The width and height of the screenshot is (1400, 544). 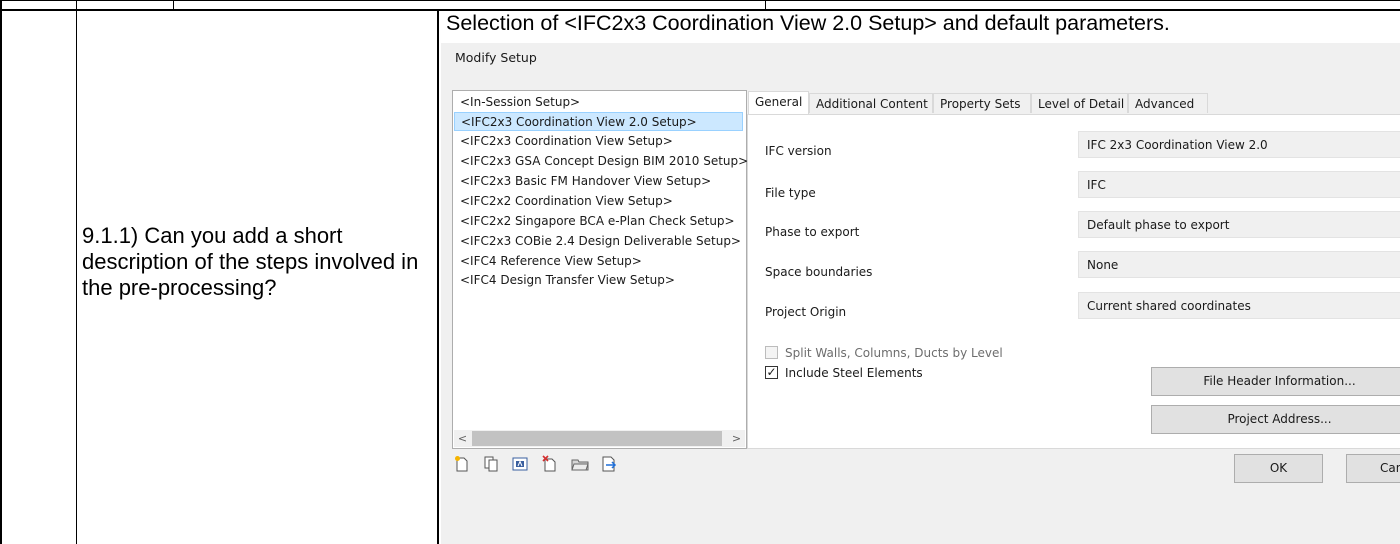 What do you see at coordinates (1079, 103) in the screenshot?
I see `tab-level-of-detail: Level of Detail` at bounding box center [1079, 103].